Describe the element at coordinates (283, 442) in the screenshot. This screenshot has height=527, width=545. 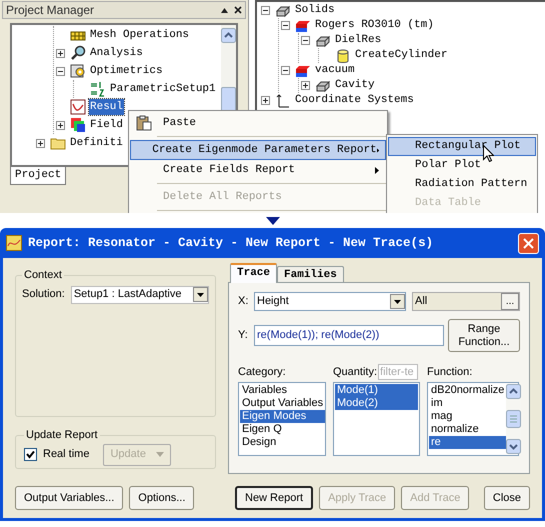
I see `list-item: Design` at that location.